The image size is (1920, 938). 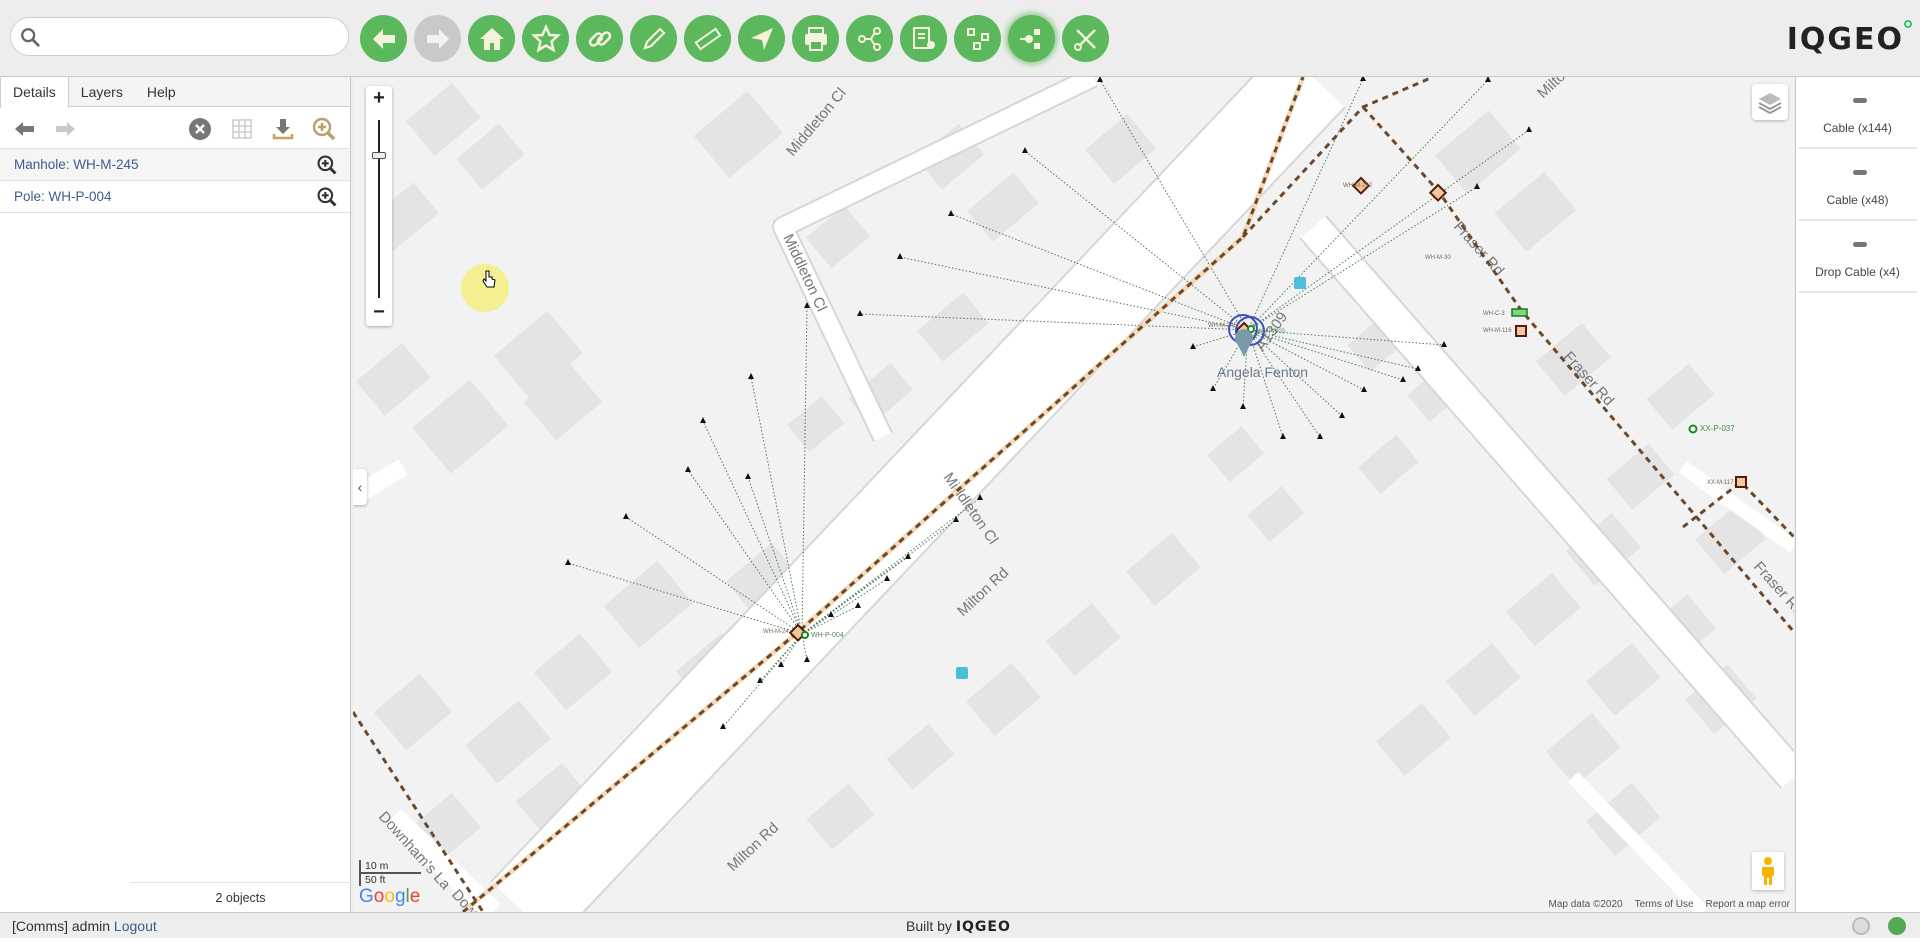 What do you see at coordinates (1857, 186) in the screenshot?
I see `cable-card: Cable (x48)` at bounding box center [1857, 186].